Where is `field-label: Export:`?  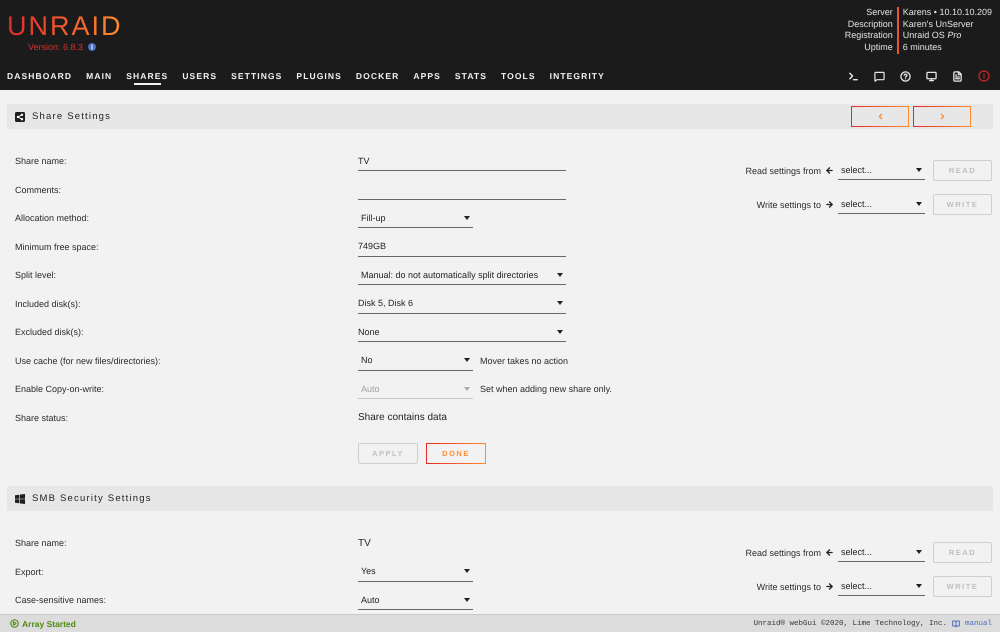
field-label: Export: is located at coordinates (30, 571).